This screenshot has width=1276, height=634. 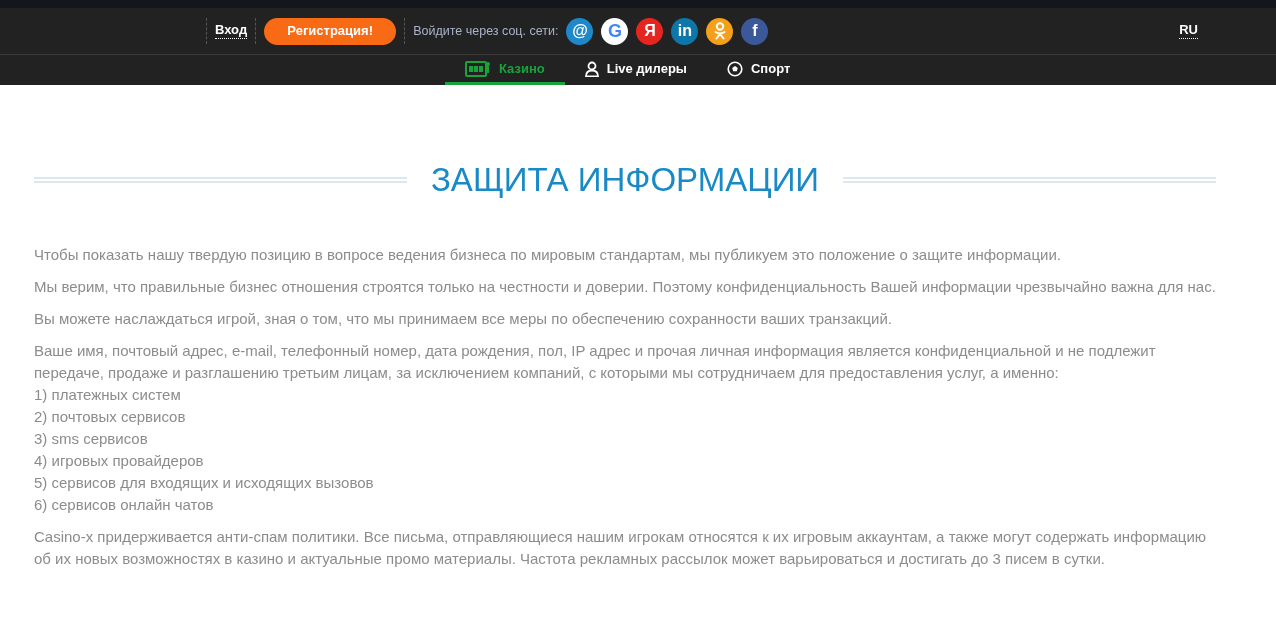 What do you see at coordinates (91, 439) in the screenshot?
I see `list-item: 3) sms сервисов` at bounding box center [91, 439].